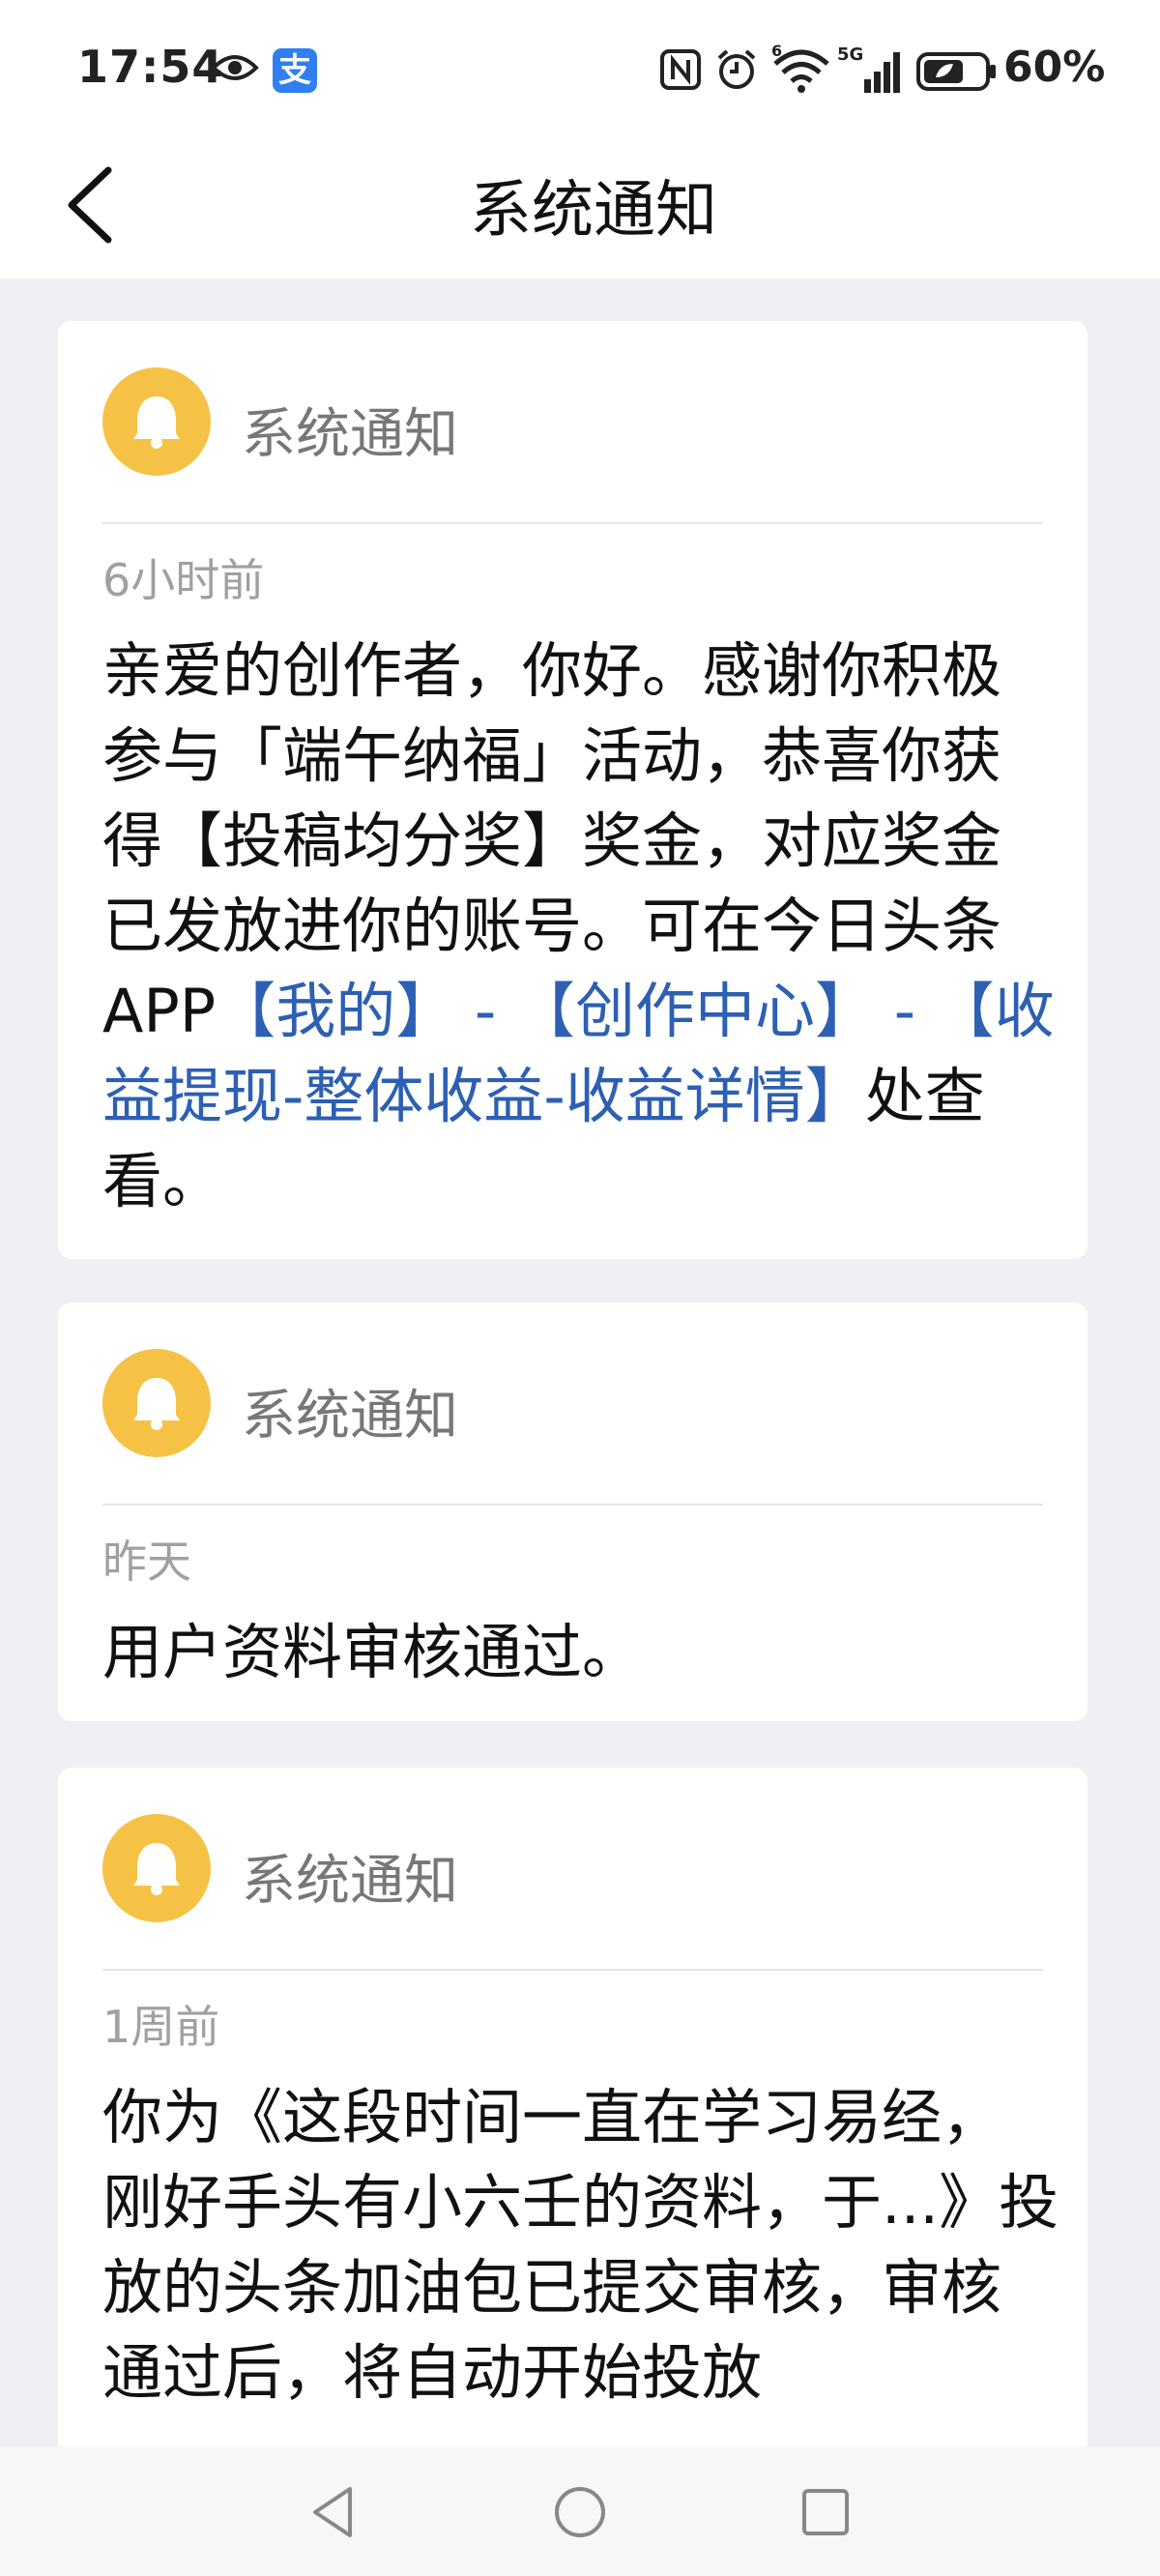 This screenshot has width=1160, height=2576. What do you see at coordinates (871, 72) in the screenshot?
I see `signal-icon: 5G` at bounding box center [871, 72].